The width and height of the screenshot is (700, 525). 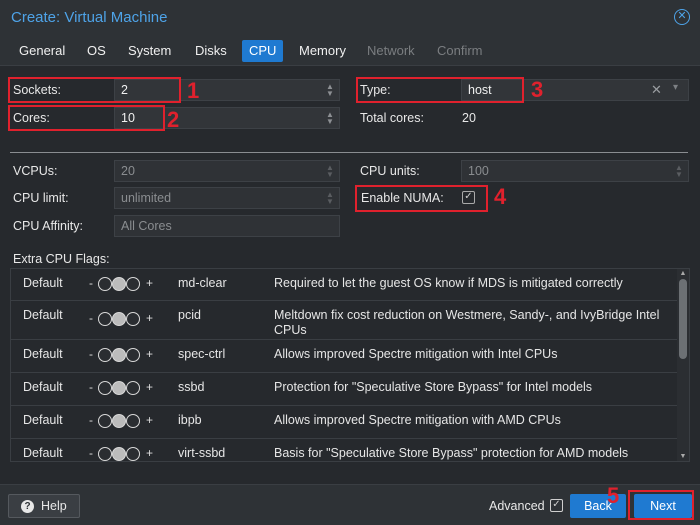 I want to click on help-button: ? Help, so click(x=44, y=506).